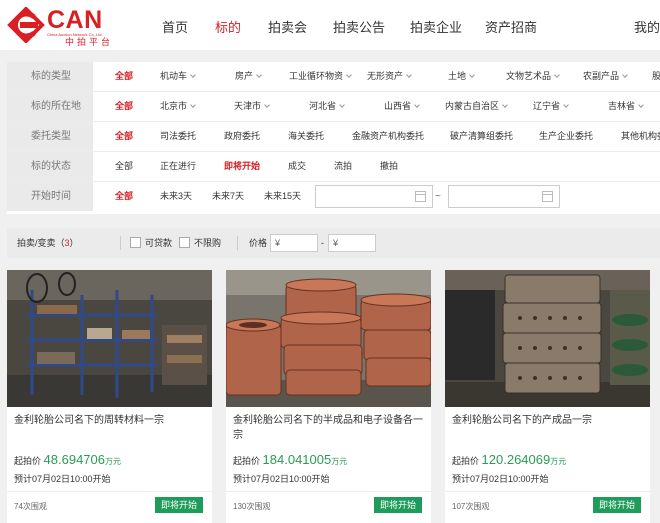  What do you see at coordinates (109, 420) in the screenshot?
I see `lot-title: 金利轮胎公司名下的周转材料一宗` at bounding box center [109, 420].